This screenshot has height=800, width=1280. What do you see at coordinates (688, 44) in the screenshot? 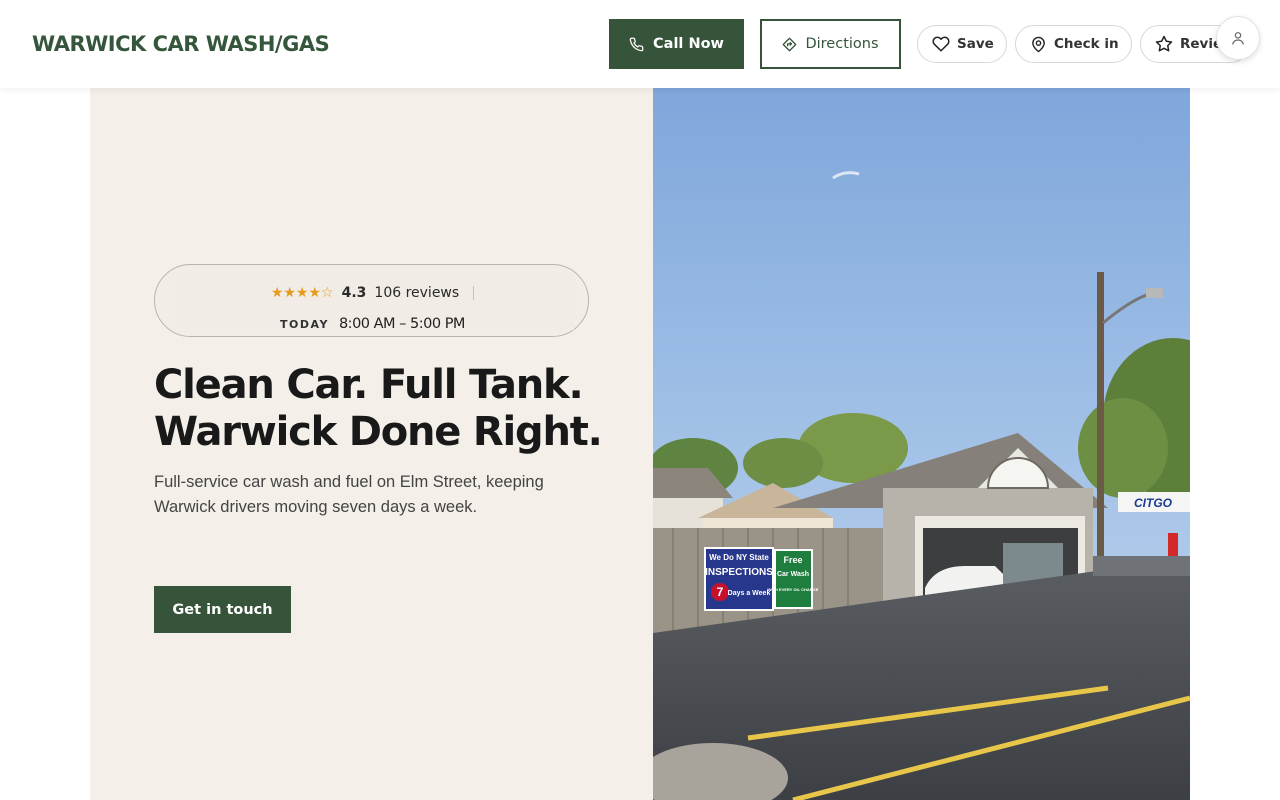
I see `call-now-label: Call Now` at bounding box center [688, 44].